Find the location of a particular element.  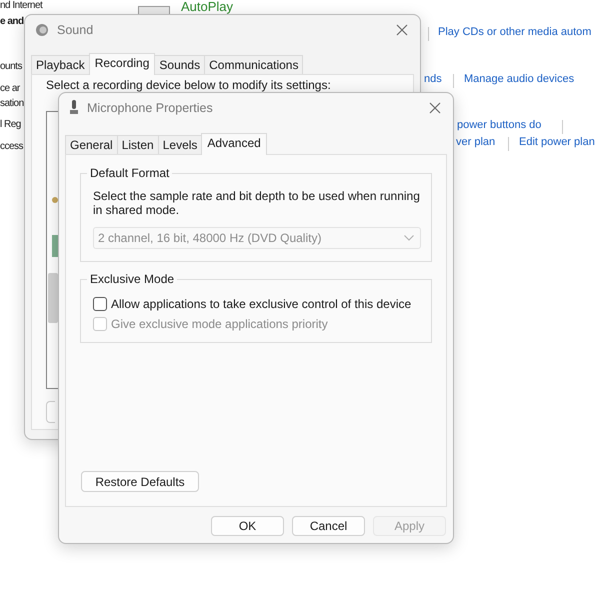

label-text: ccess is located at coordinates (12, 147).